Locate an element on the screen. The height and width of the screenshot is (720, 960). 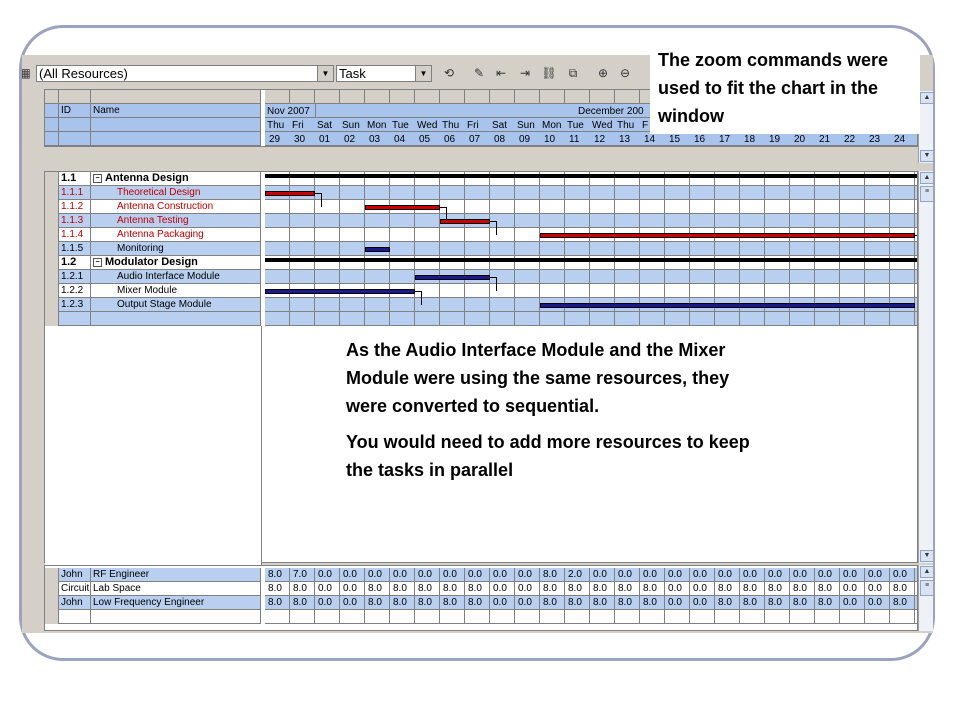
task-name: Mixer Module is located at coordinates (176, 291).